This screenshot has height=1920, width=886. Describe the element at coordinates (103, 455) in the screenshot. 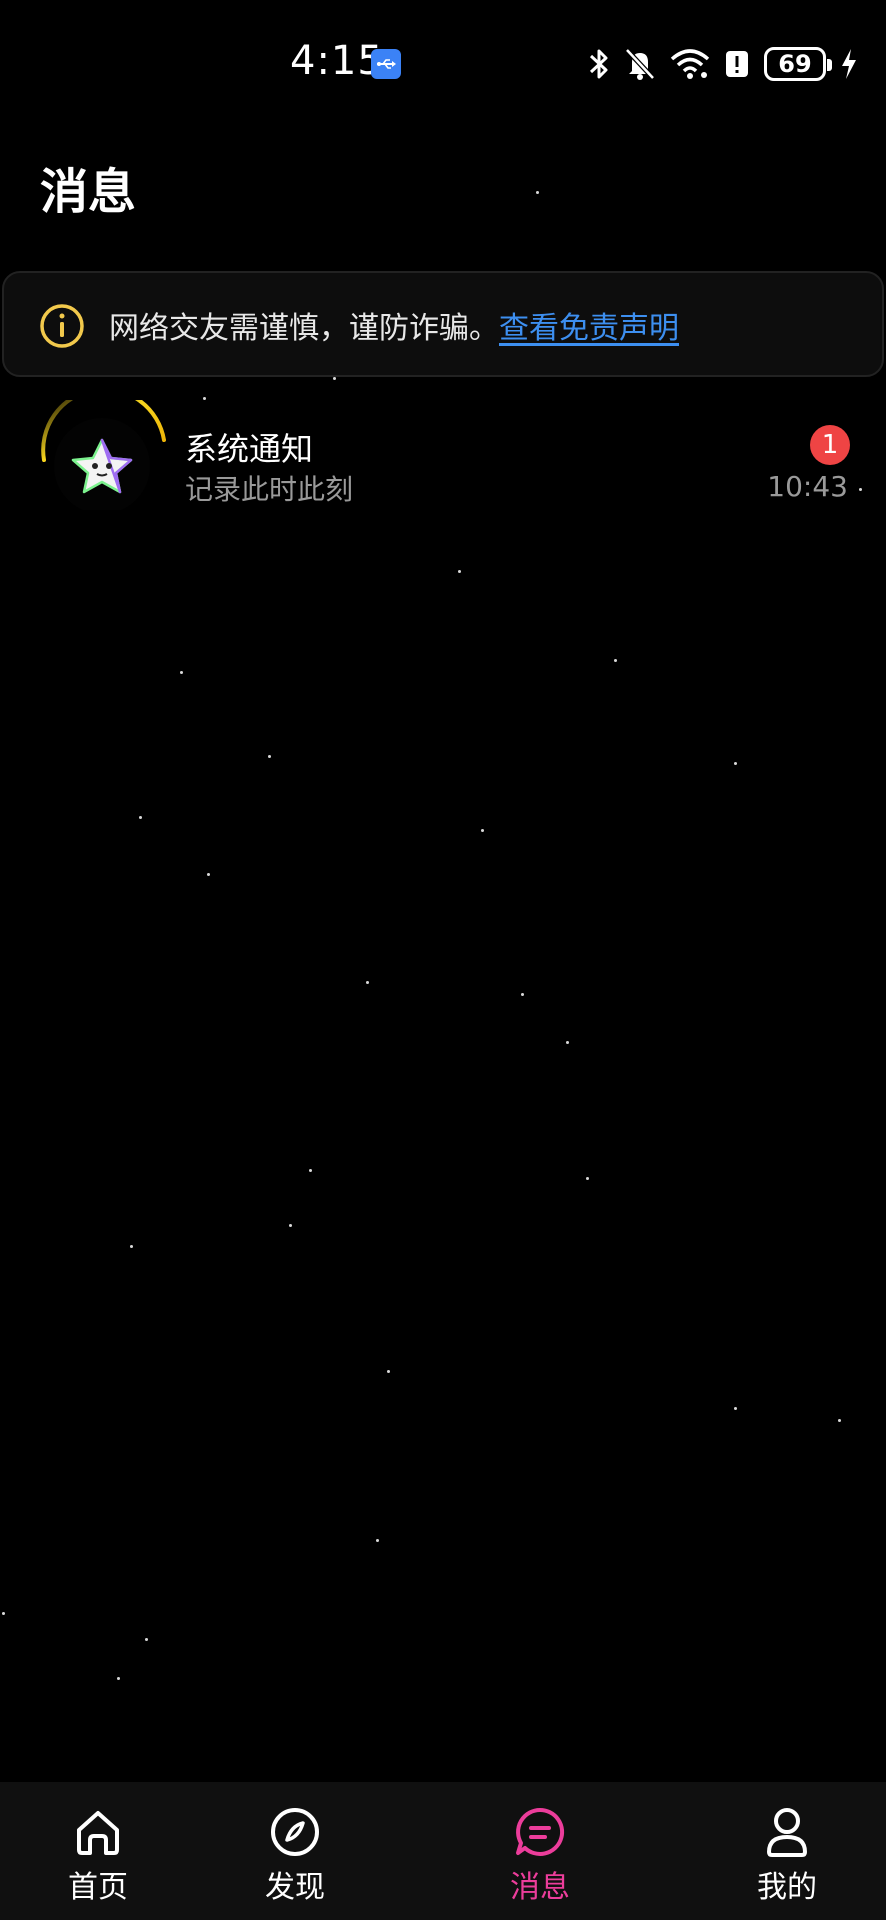

I see `star-mascot-icon` at that location.